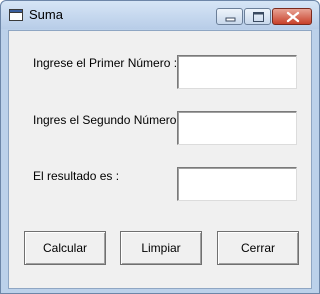 The width and height of the screenshot is (320, 294). Describe the element at coordinates (229, 16) in the screenshot. I see `minimize-button` at that location.